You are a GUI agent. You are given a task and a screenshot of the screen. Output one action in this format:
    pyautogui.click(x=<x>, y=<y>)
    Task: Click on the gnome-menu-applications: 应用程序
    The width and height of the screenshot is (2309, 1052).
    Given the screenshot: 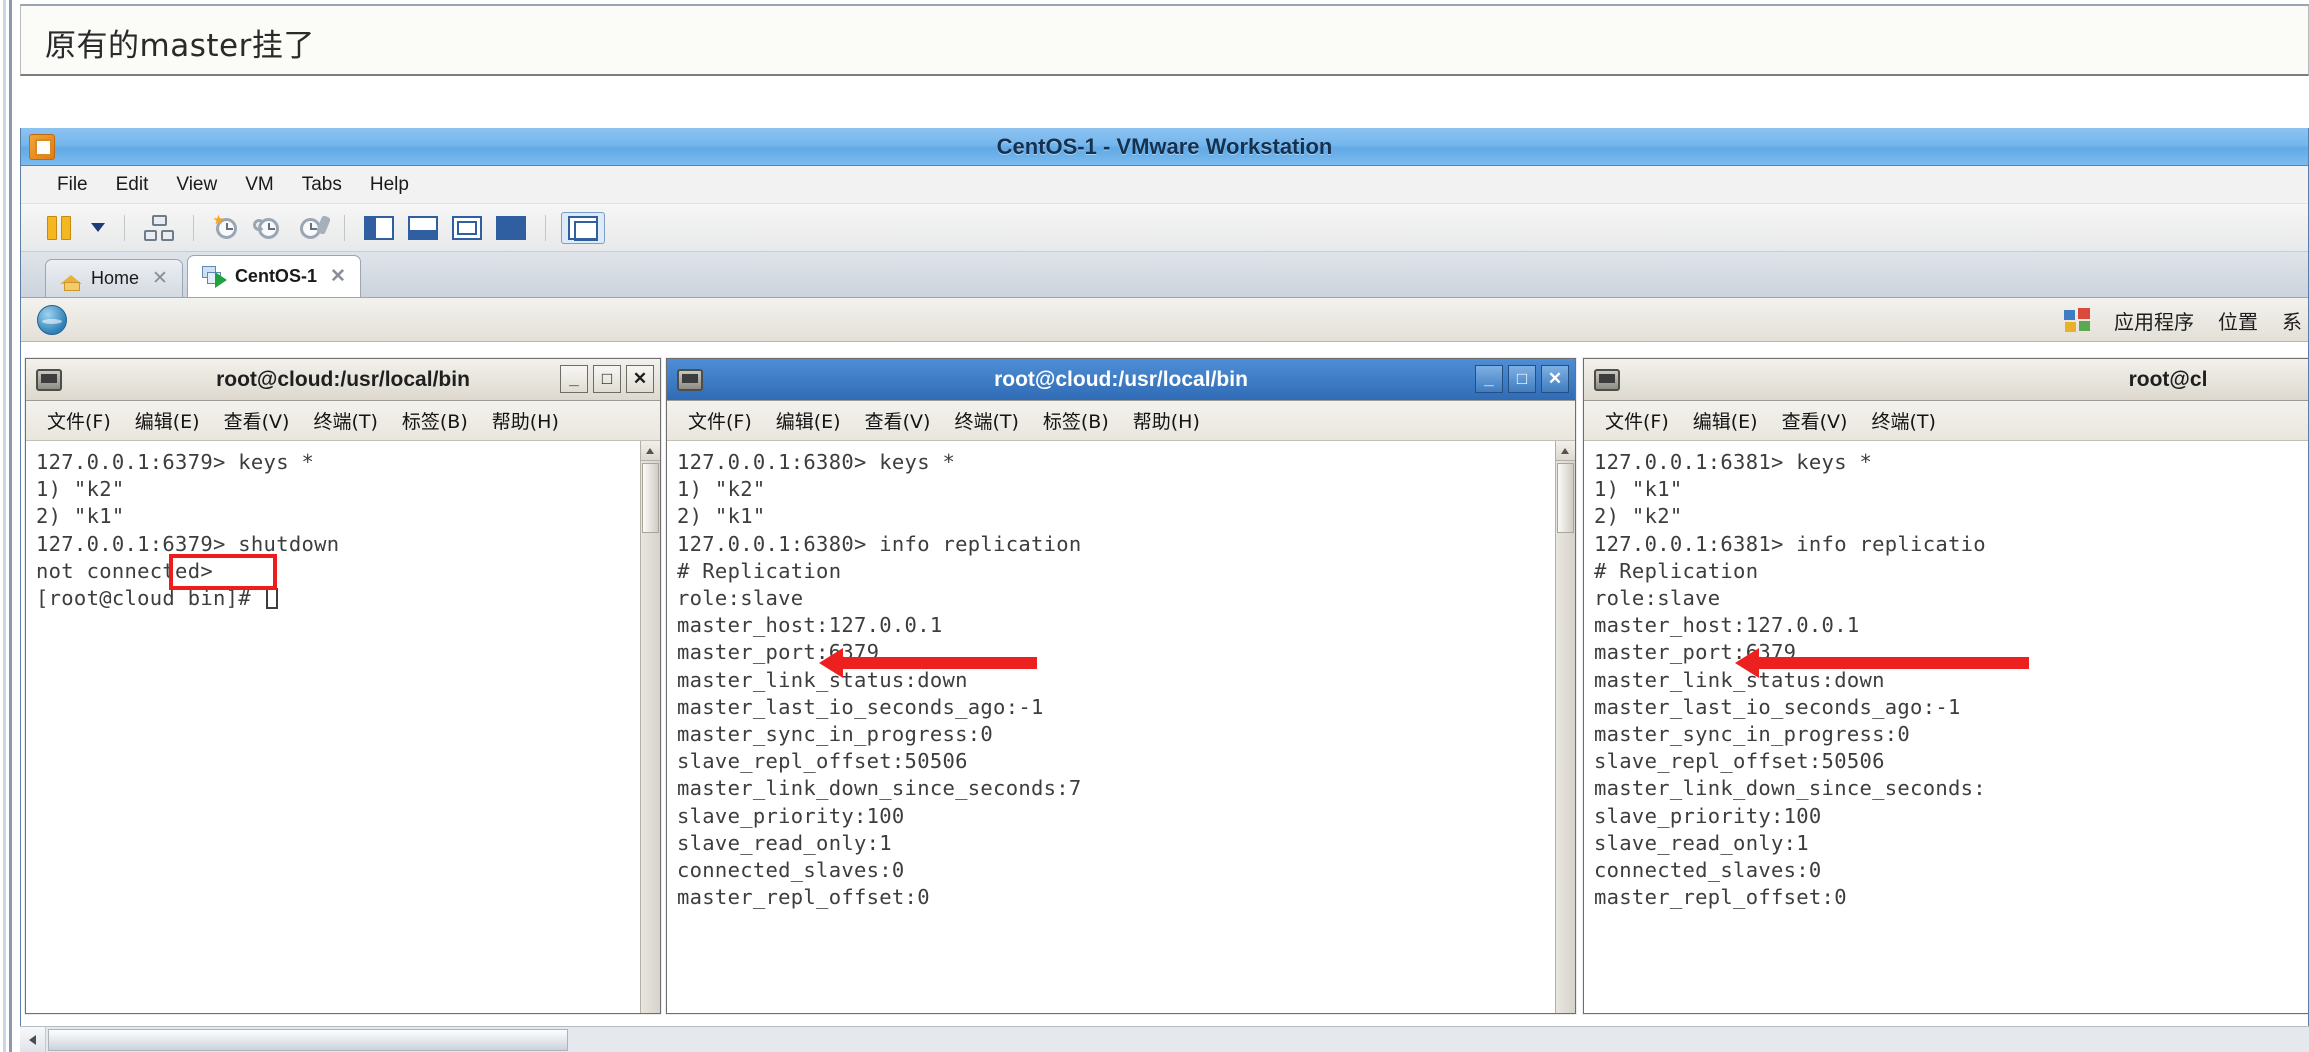 What is the action you would take?
    pyautogui.click(x=2154, y=320)
    